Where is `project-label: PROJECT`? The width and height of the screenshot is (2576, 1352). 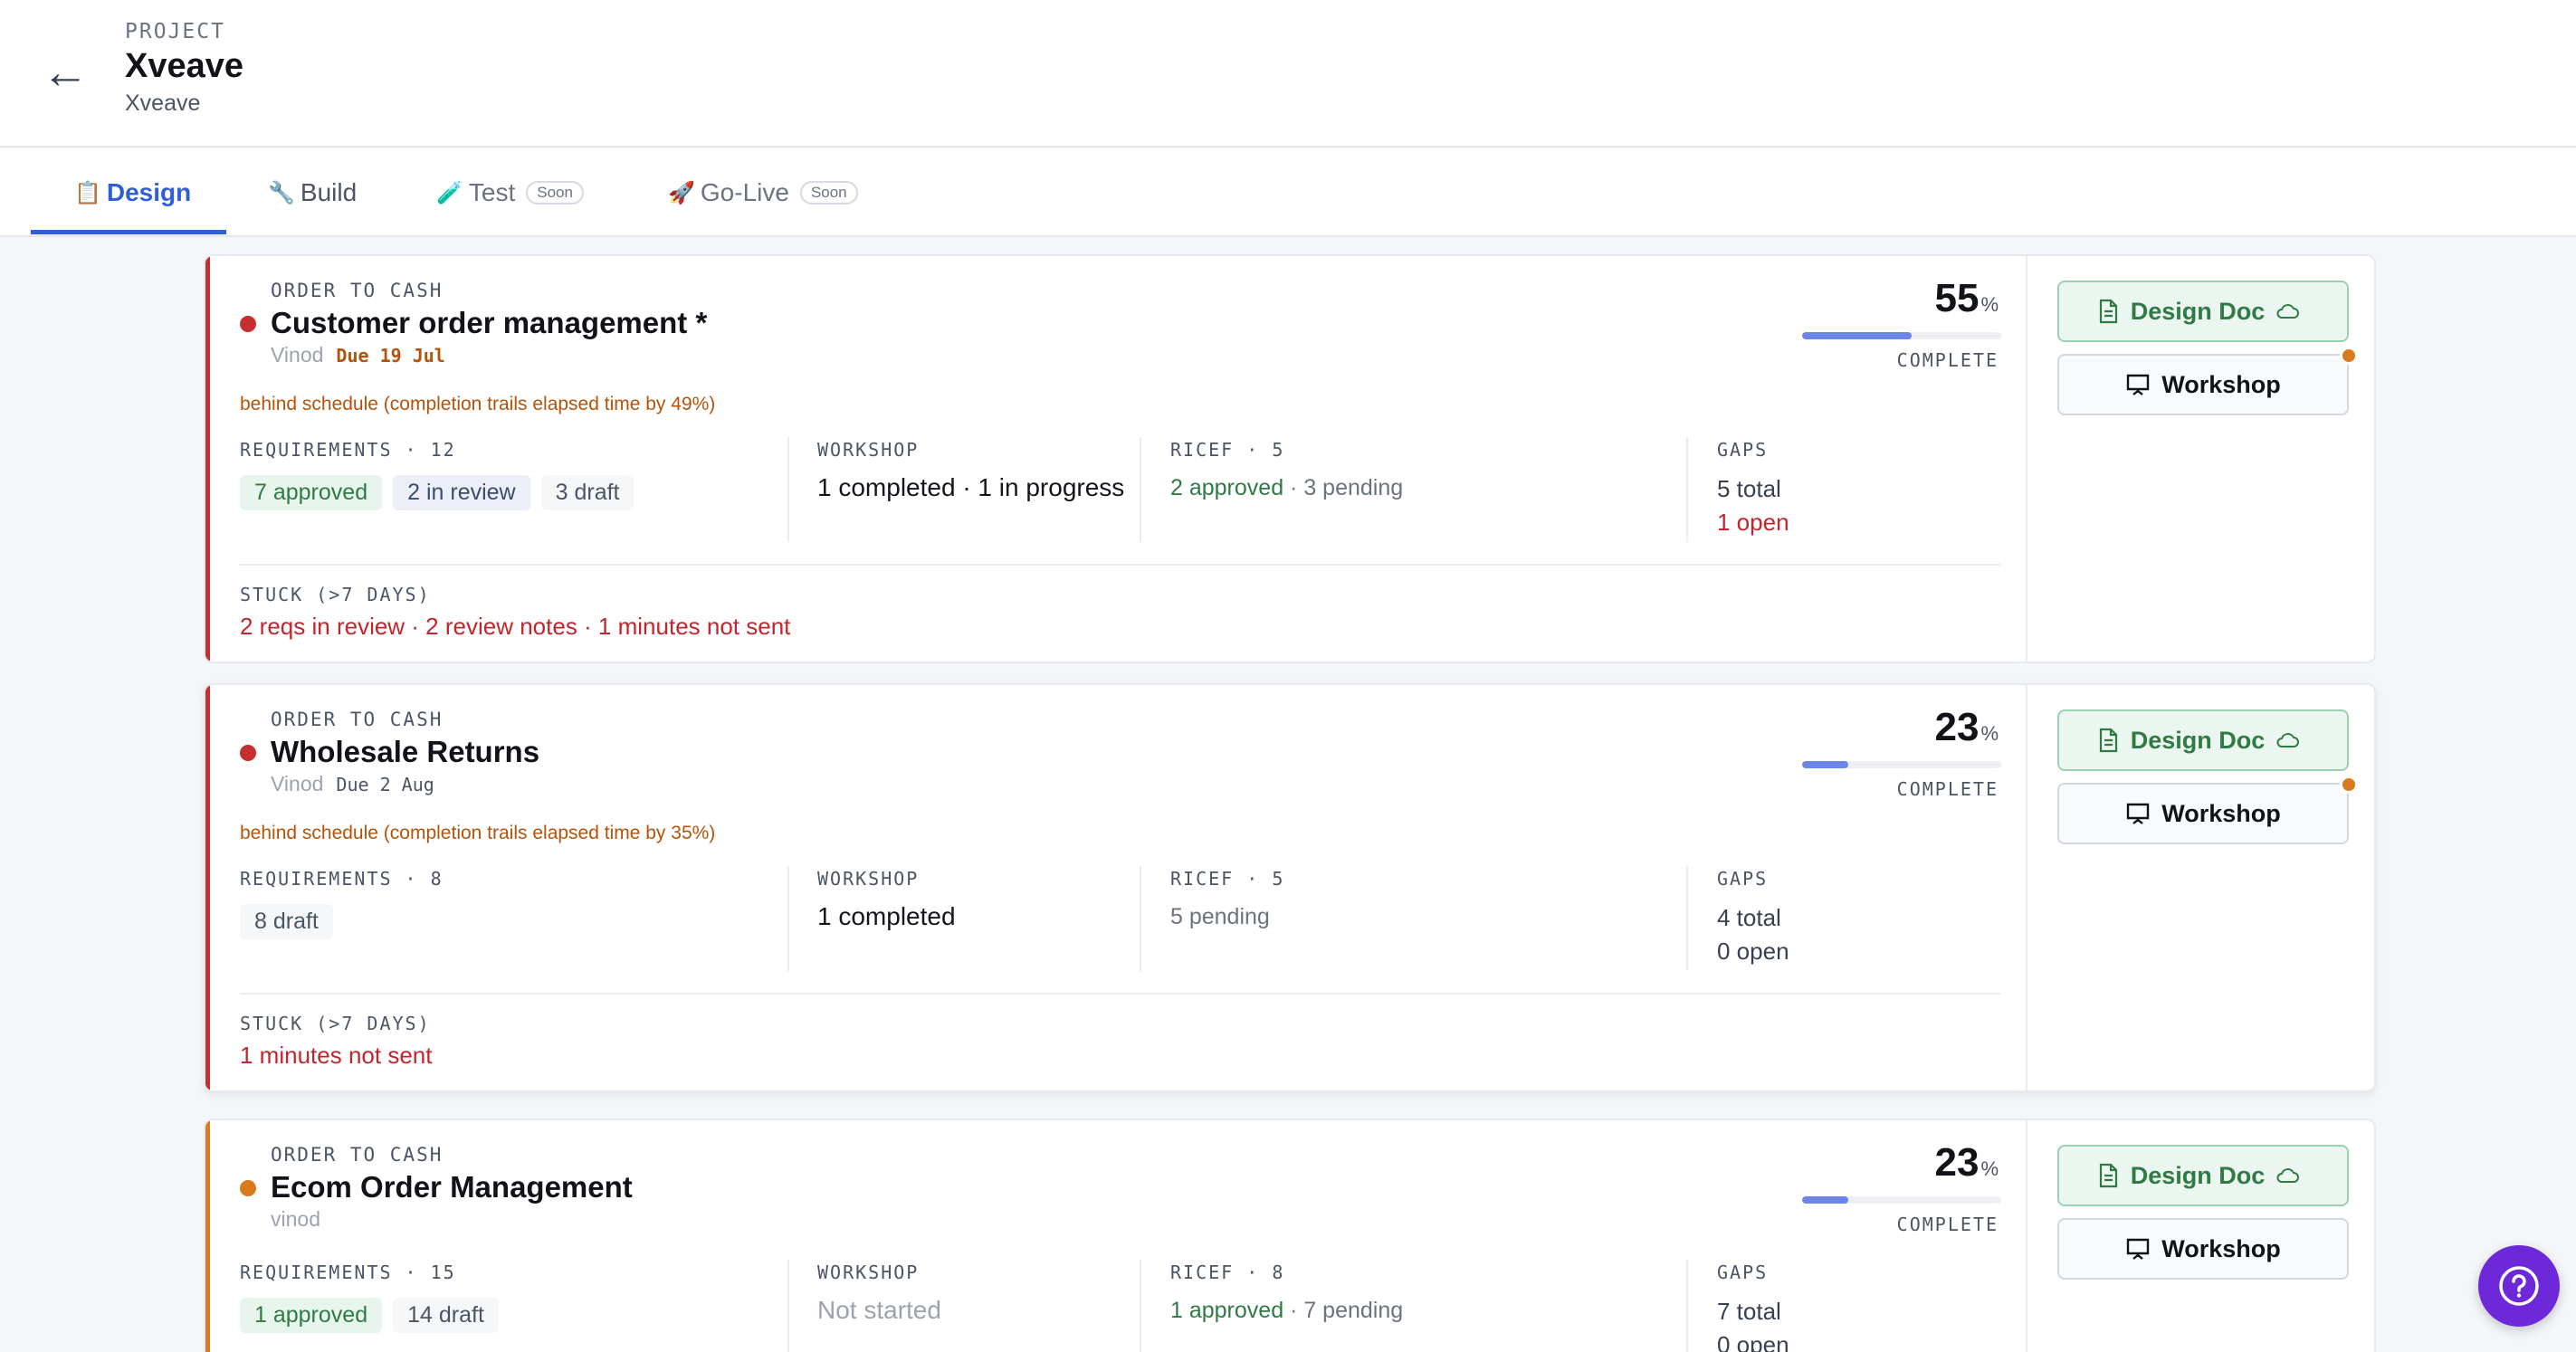 project-label: PROJECT is located at coordinates (175, 32).